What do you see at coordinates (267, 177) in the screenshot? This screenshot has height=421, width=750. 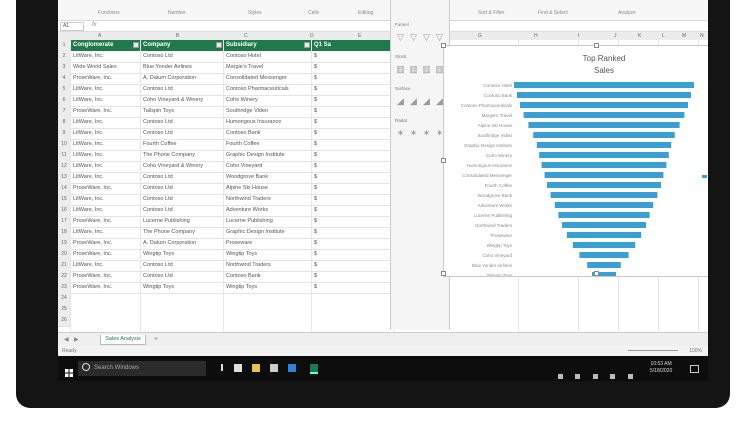 I see `table-cell: Woodgrove Bank` at bounding box center [267, 177].